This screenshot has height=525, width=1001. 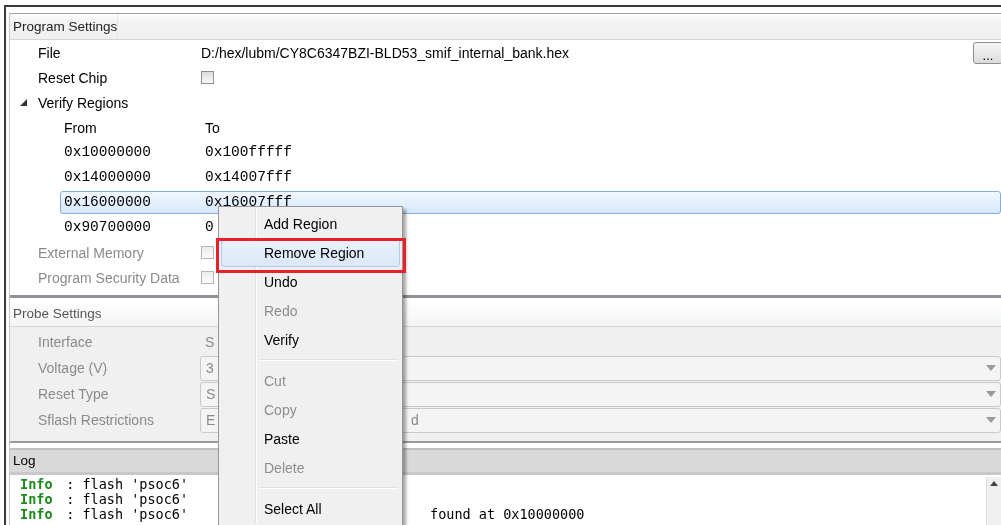 What do you see at coordinates (994, 483) in the screenshot?
I see `scroll-up-arrow-icon` at bounding box center [994, 483].